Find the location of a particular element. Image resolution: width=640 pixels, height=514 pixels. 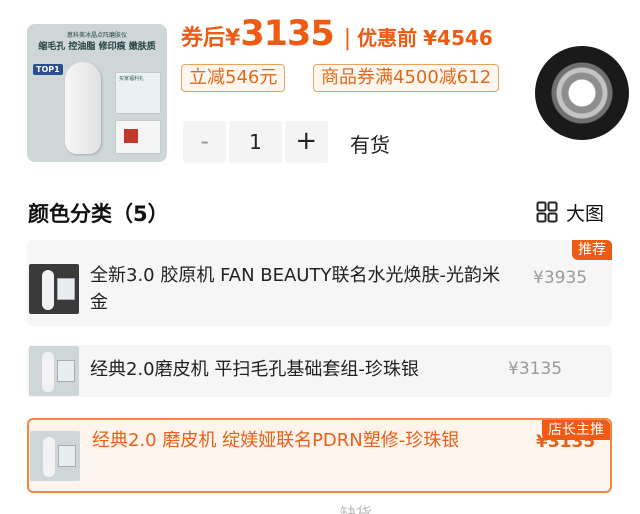

discount-tag: 立减546元 is located at coordinates (233, 78).